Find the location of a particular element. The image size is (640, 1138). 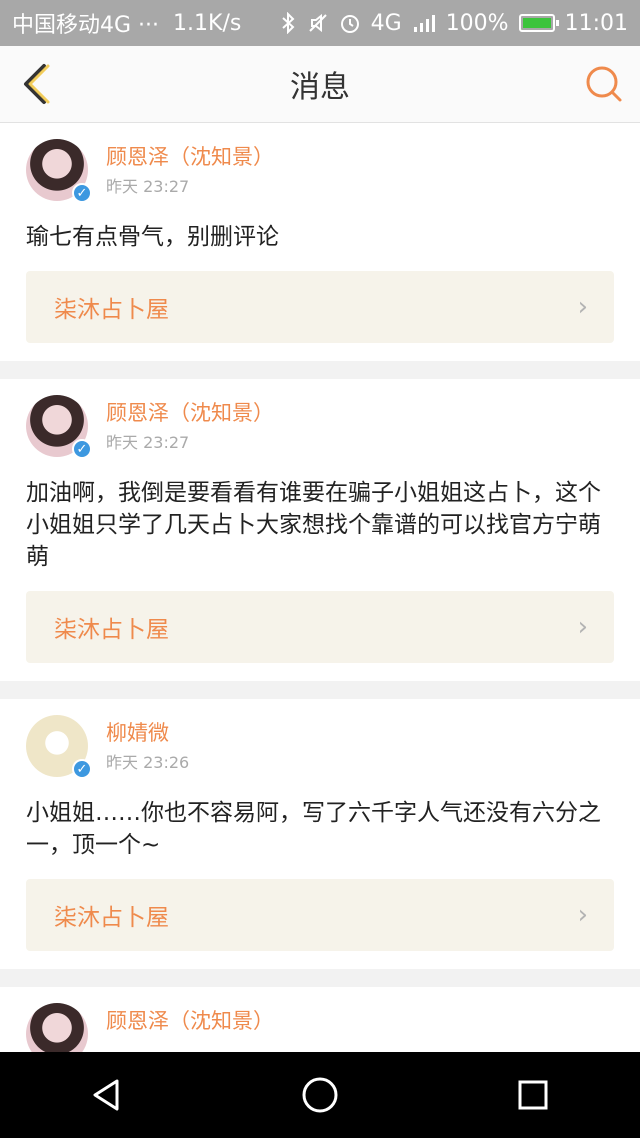

signal-icon is located at coordinates (424, 23).